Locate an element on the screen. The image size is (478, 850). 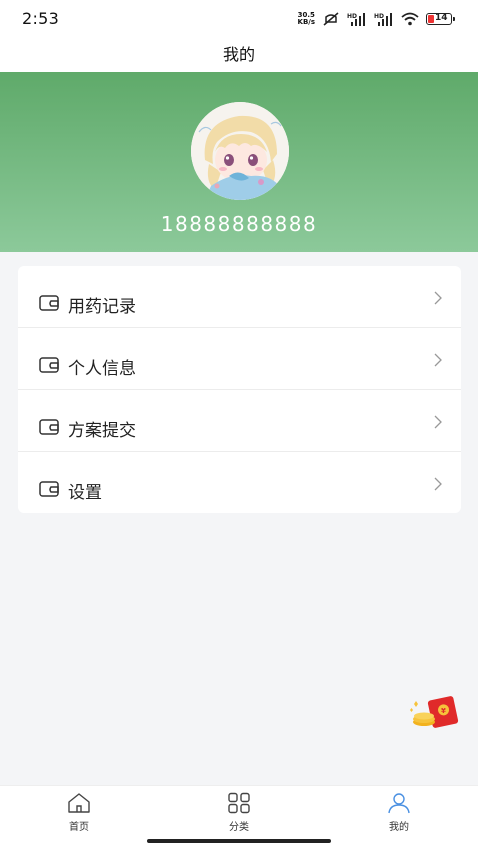
red-packet-button: ¥ is located at coordinates (434, 713).